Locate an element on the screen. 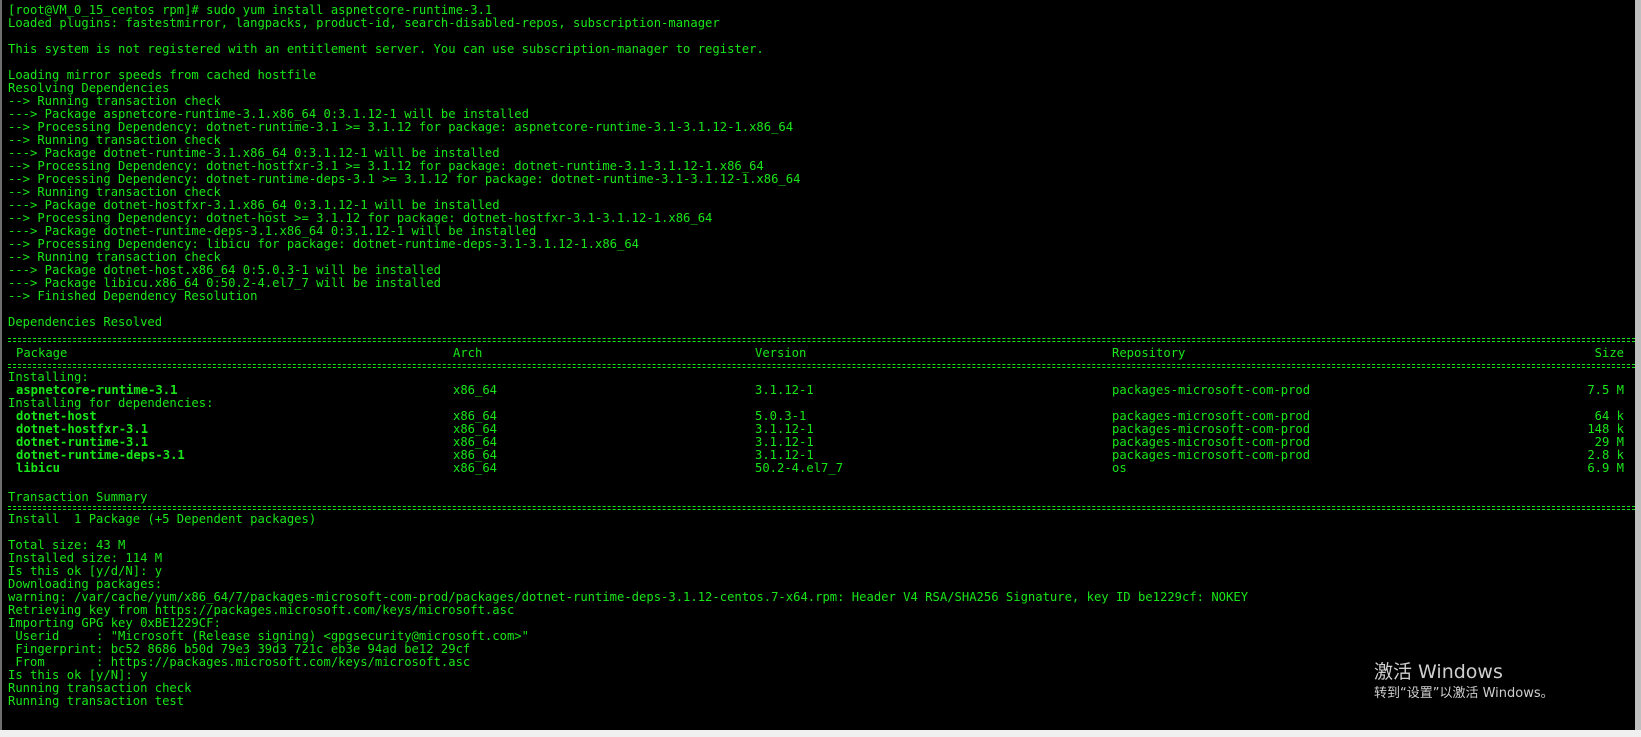  cell-repository: os is located at coordinates (1119, 468).